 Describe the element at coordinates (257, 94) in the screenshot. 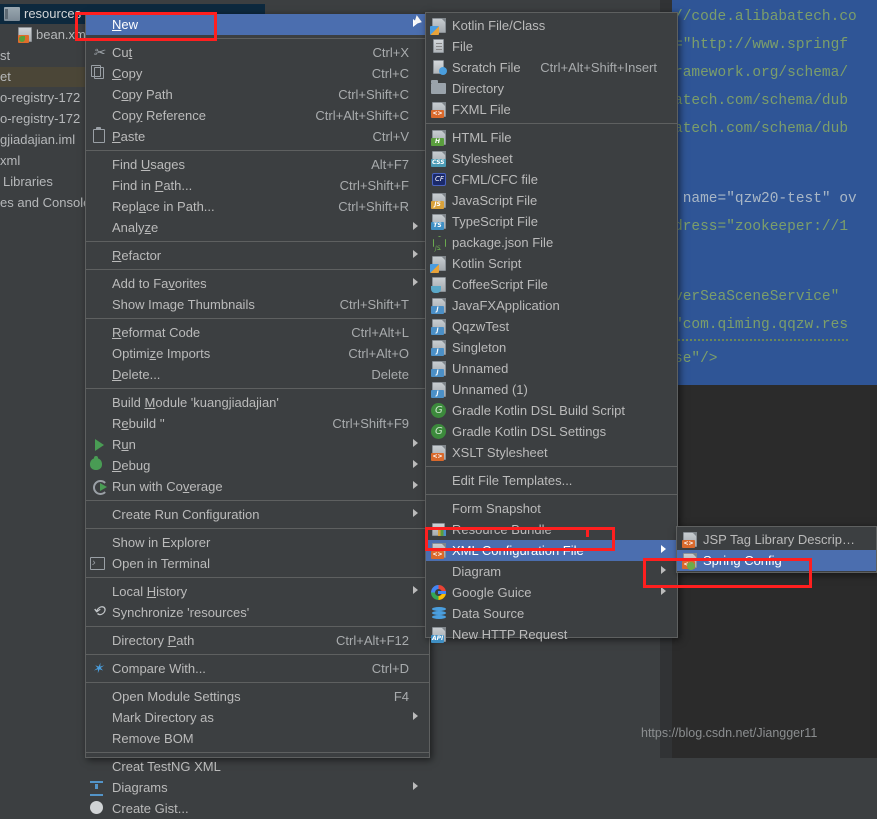

I see `menu-item-copy-path: Copy Path Ctrl+Shift+C` at that location.